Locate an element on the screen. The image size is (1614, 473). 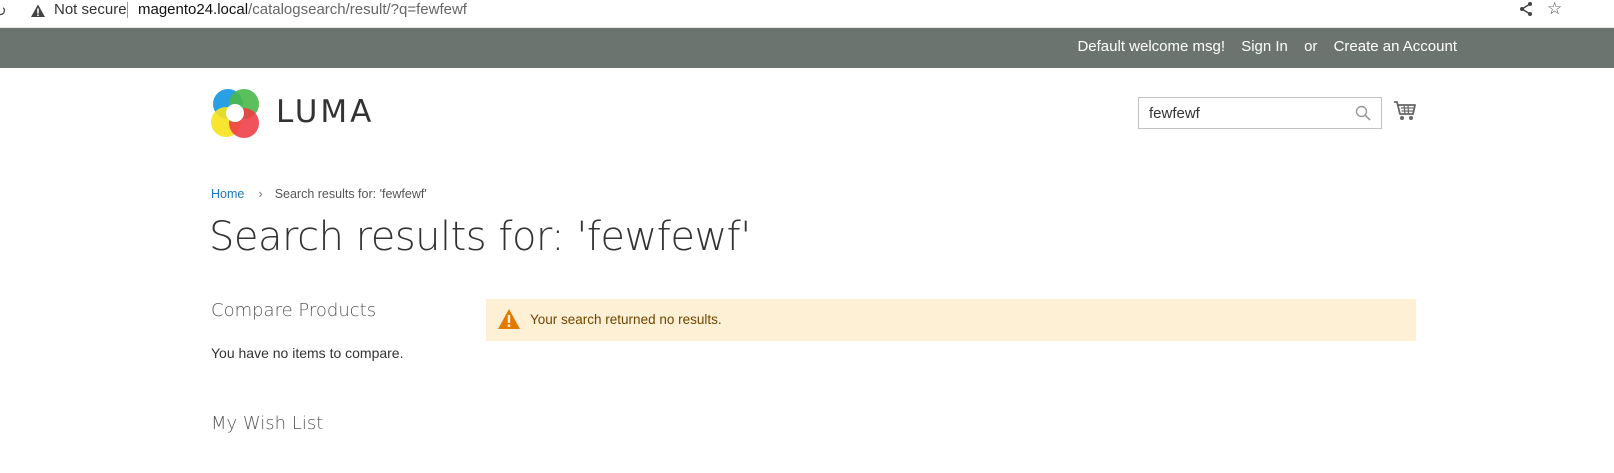
logo-text: LUMA is located at coordinates (325, 112).